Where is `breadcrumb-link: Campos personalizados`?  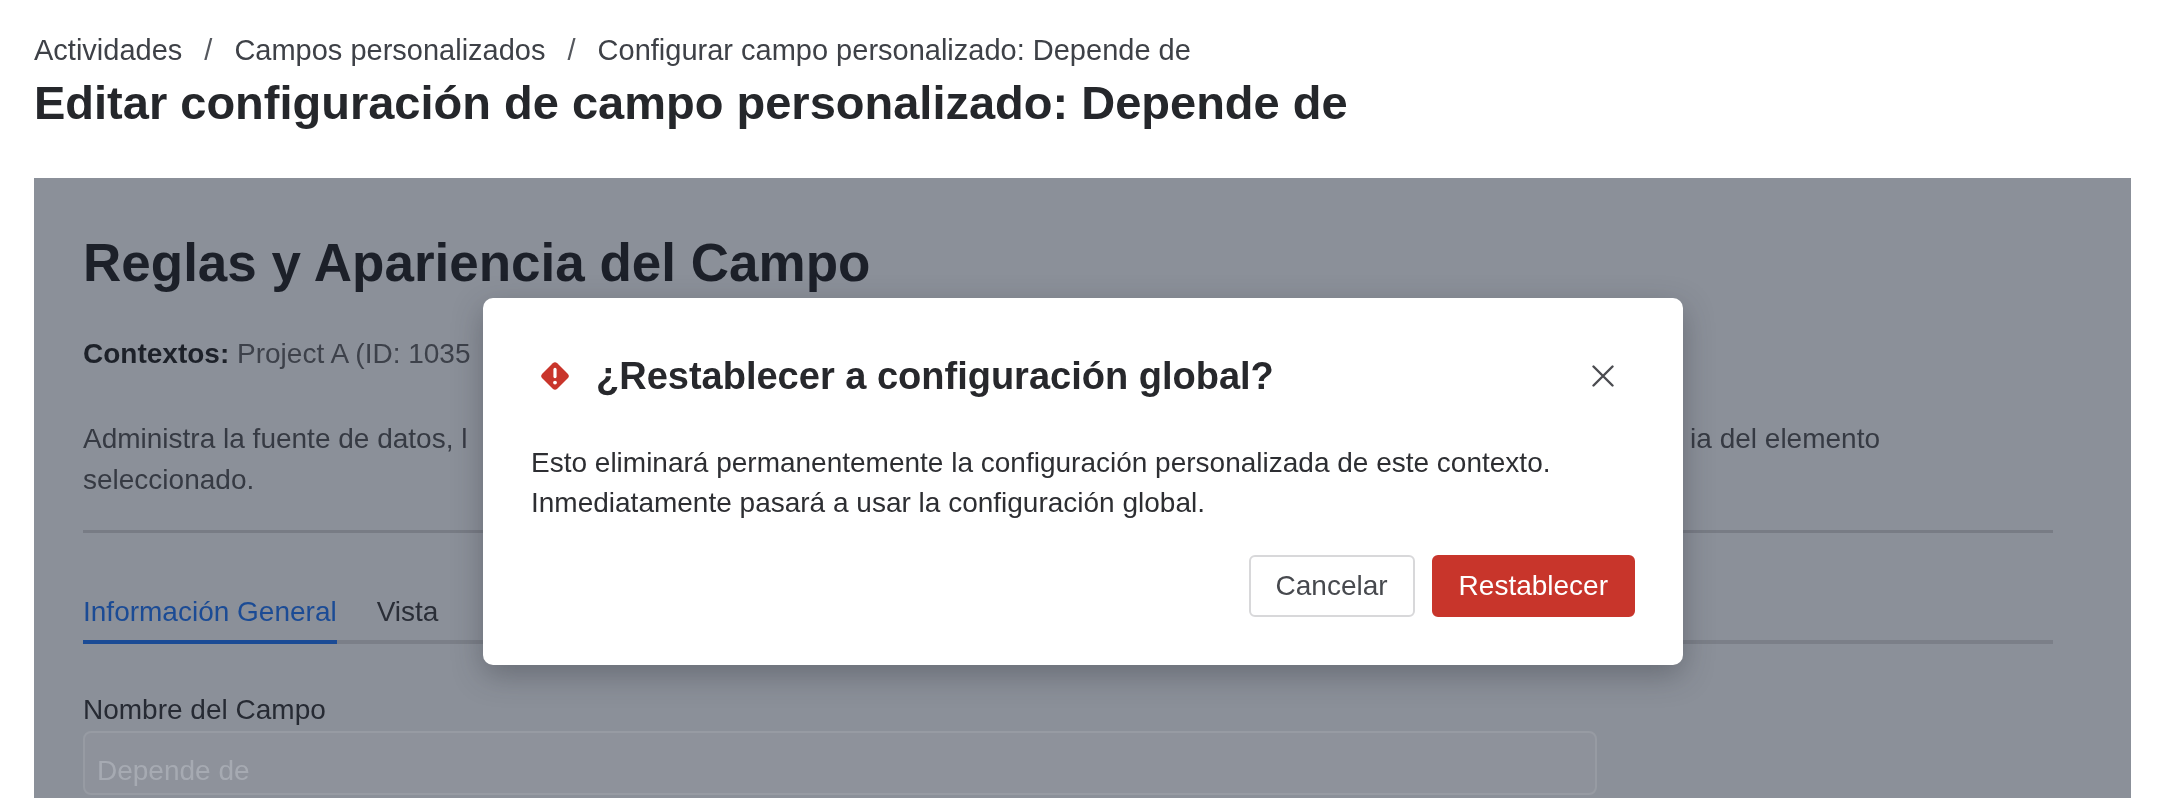 breadcrumb-link: Campos personalizados is located at coordinates (390, 50).